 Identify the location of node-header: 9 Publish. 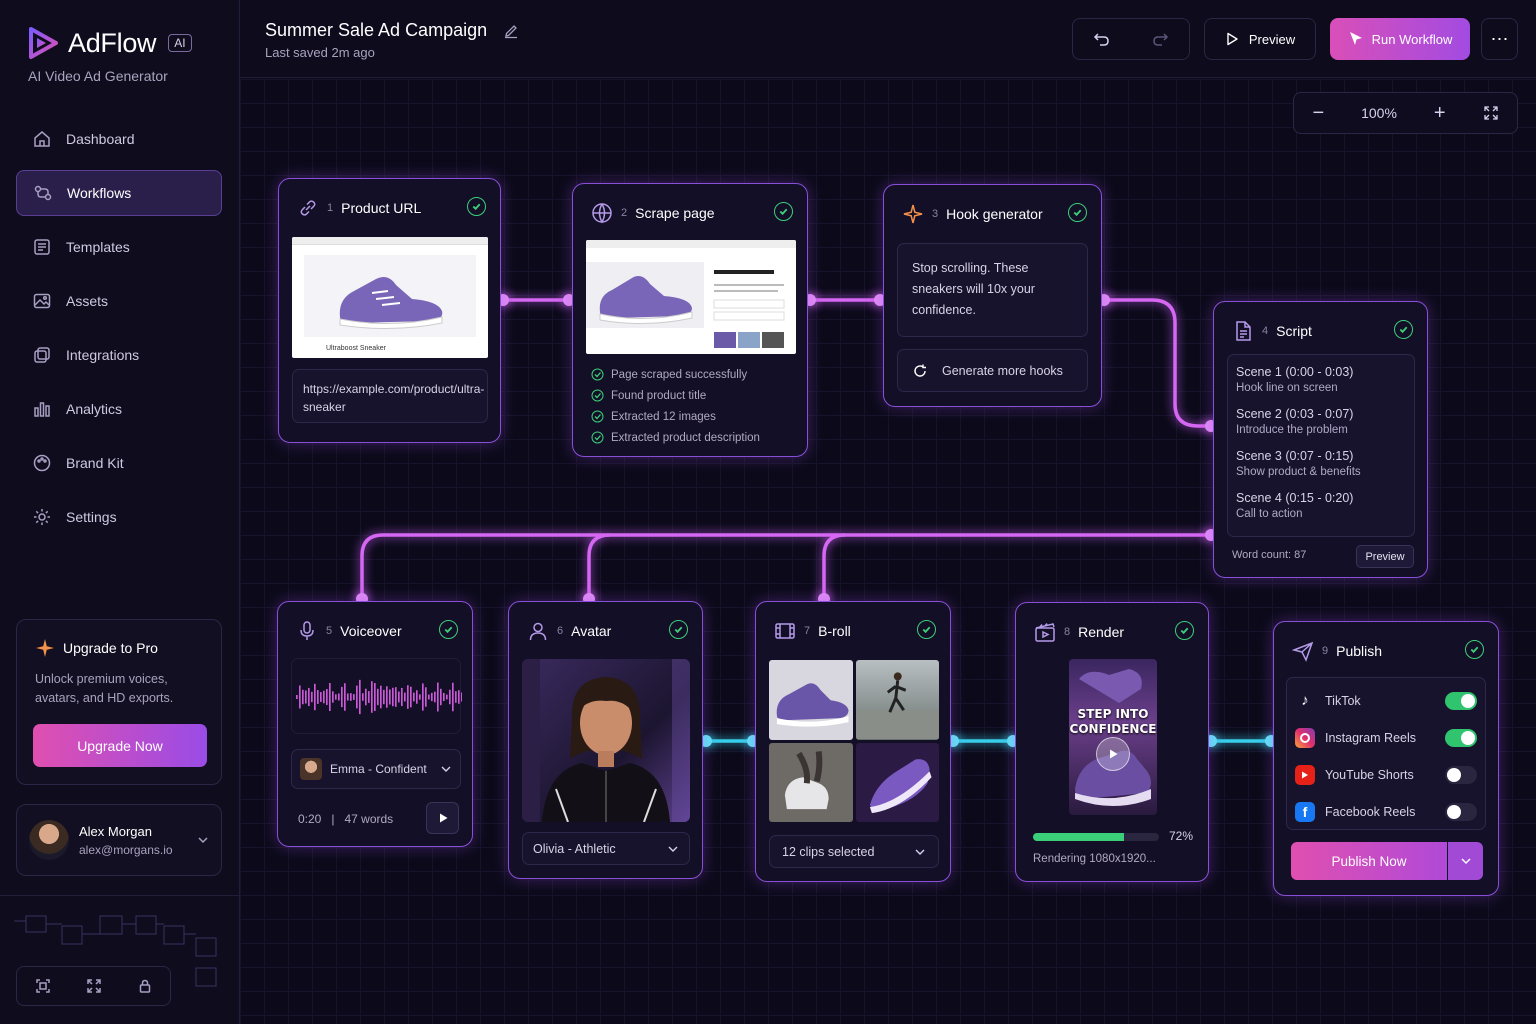
(1337, 651).